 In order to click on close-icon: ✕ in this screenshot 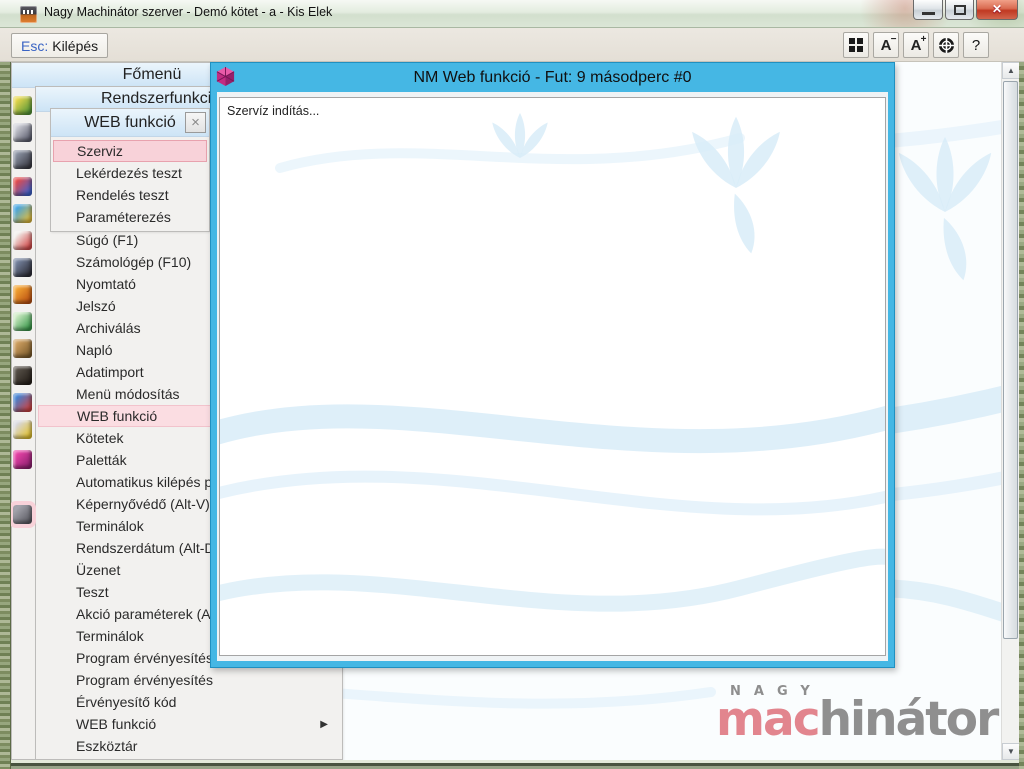, I will do `click(997, 9)`.